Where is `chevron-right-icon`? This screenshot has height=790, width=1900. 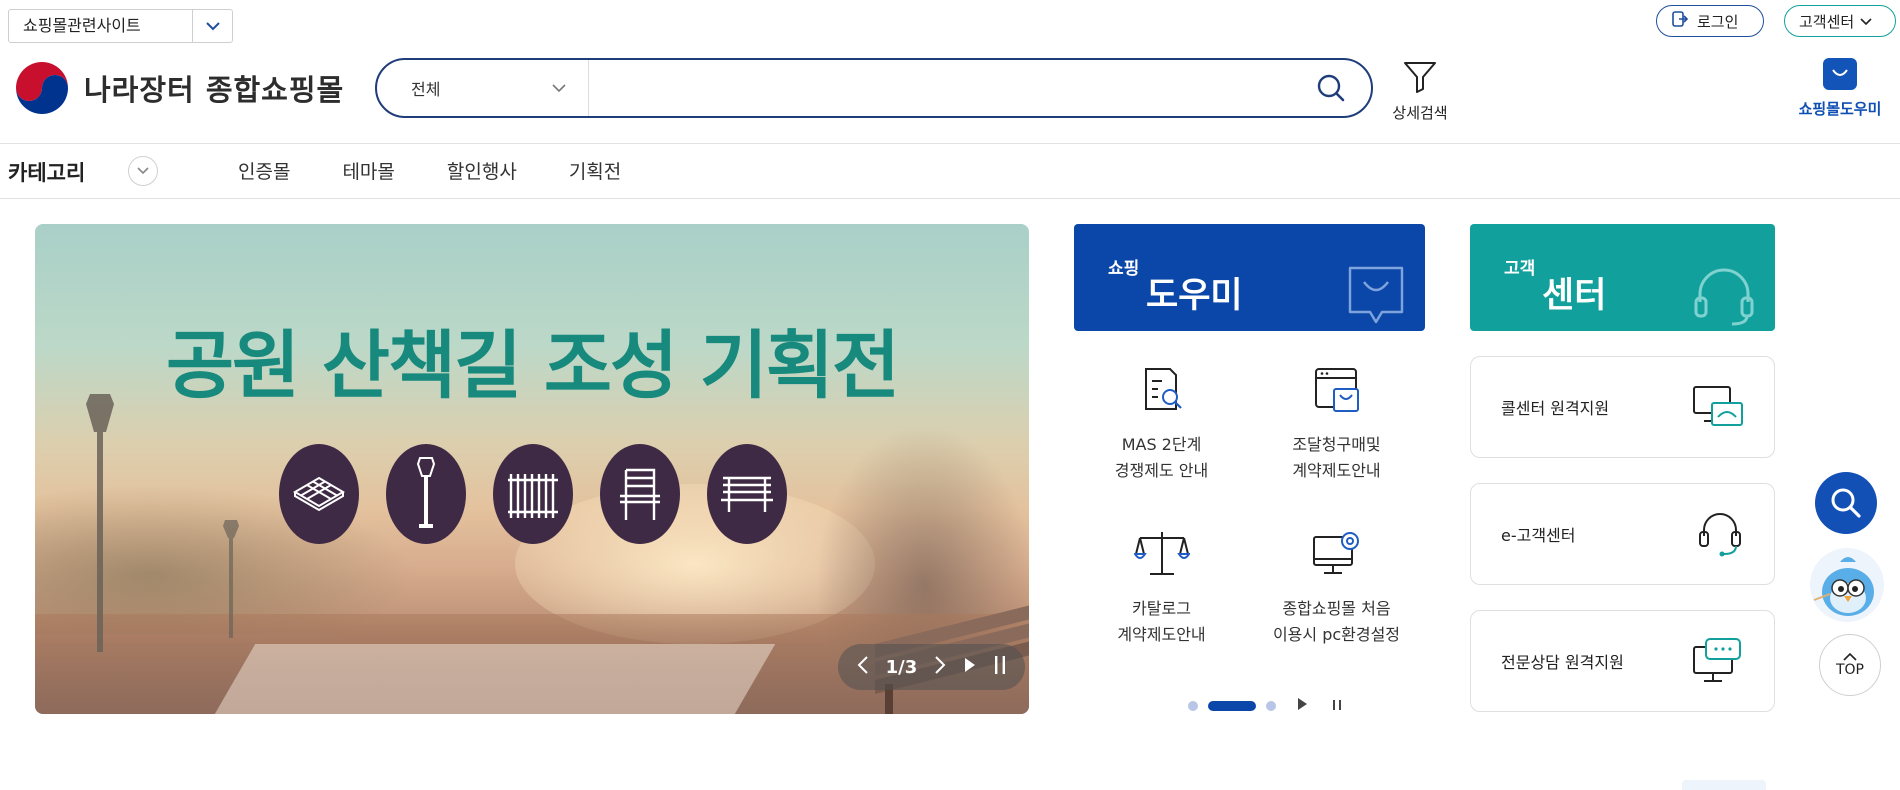
chevron-right-icon is located at coordinates (940, 667).